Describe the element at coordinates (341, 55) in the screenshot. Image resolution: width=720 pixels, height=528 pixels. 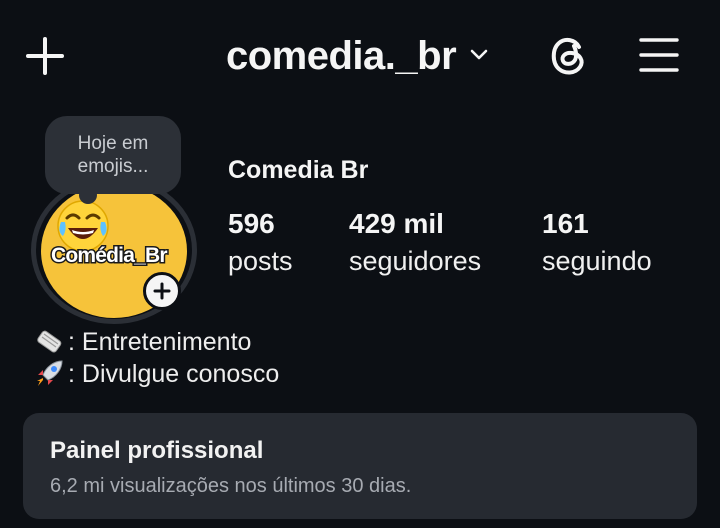
I see `username: comedia._br` at that location.